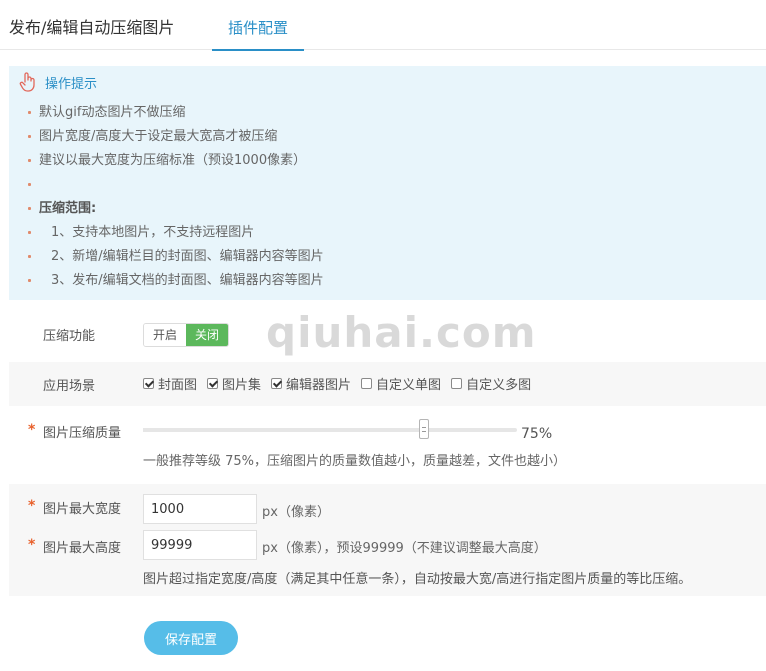 The image size is (766, 671). Describe the element at coordinates (409, 385) in the screenshot. I see `checkbox-label: 自定义单图` at that location.